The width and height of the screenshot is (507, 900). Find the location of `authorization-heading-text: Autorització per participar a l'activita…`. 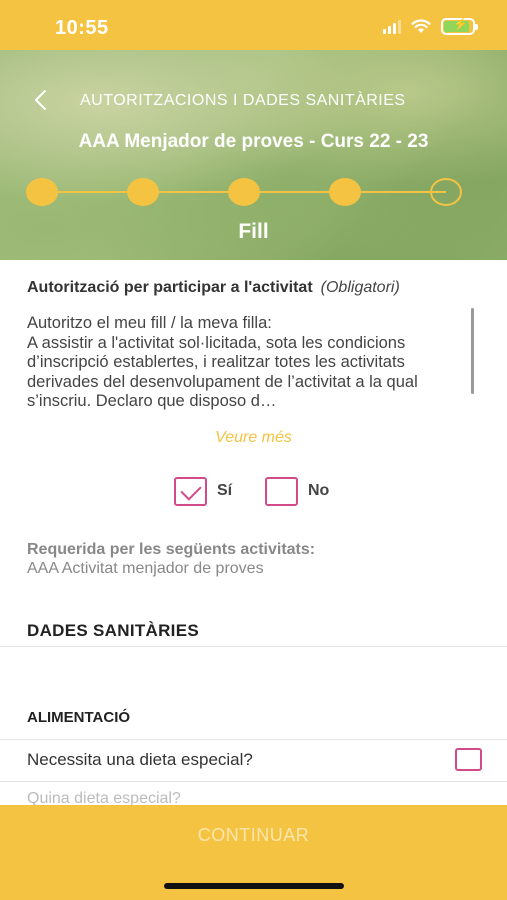

authorization-heading-text: Autorització per participar a l'activita… is located at coordinates (170, 287).